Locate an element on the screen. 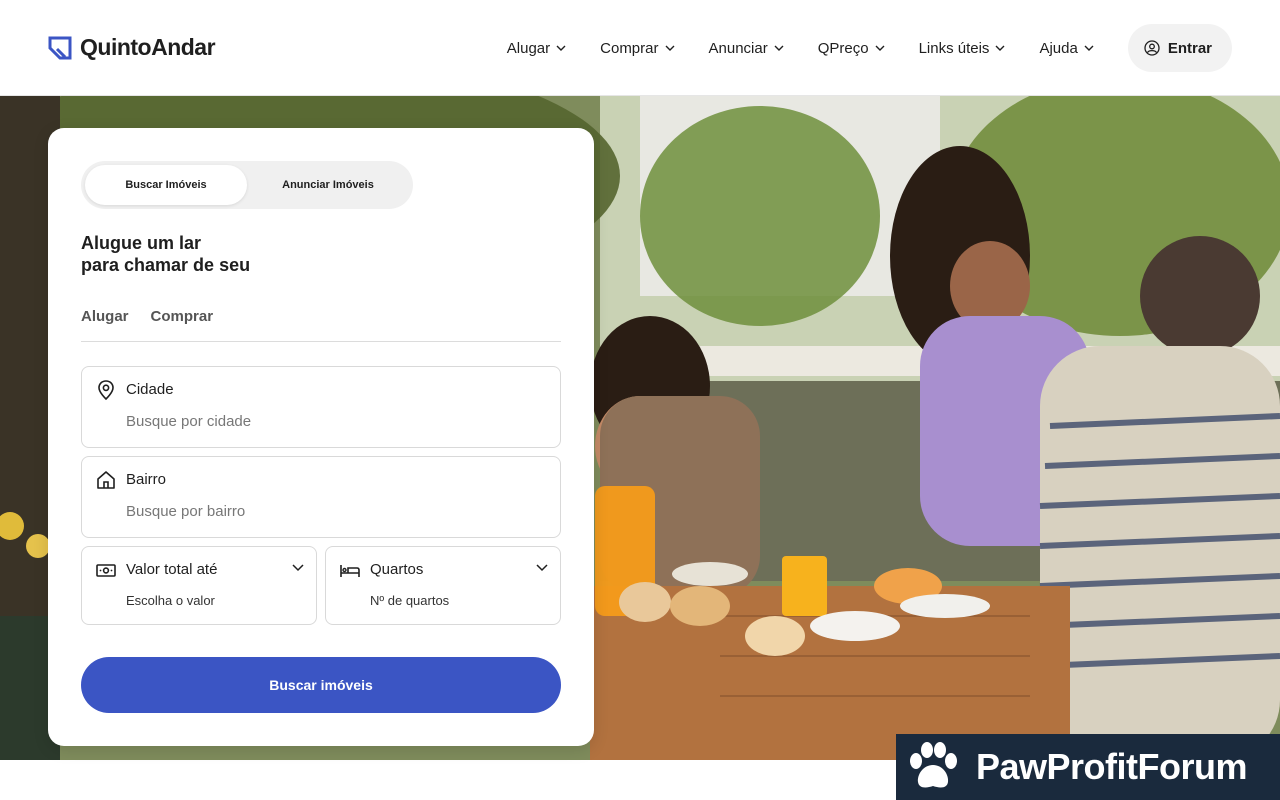  price-value: Escolha o valor is located at coordinates (170, 600).